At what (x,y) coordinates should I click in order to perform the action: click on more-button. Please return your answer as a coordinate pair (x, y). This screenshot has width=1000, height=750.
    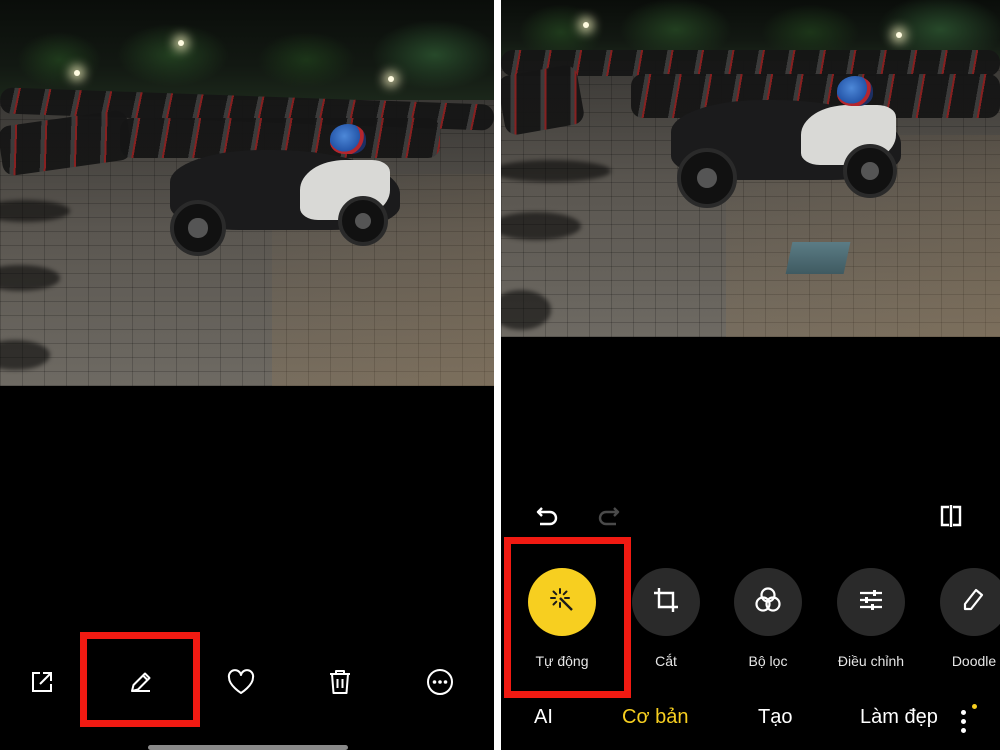
    Looking at the image, I should click on (440, 684).